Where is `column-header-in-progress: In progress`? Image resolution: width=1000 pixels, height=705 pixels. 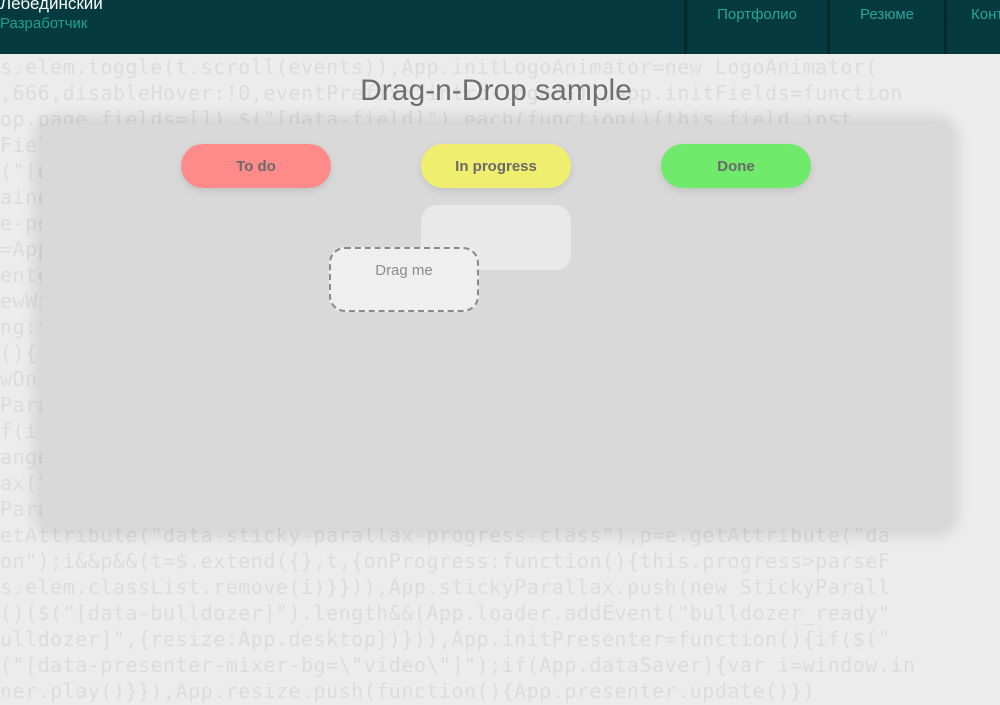
column-header-in-progress: In progress is located at coordinates (496, 166).